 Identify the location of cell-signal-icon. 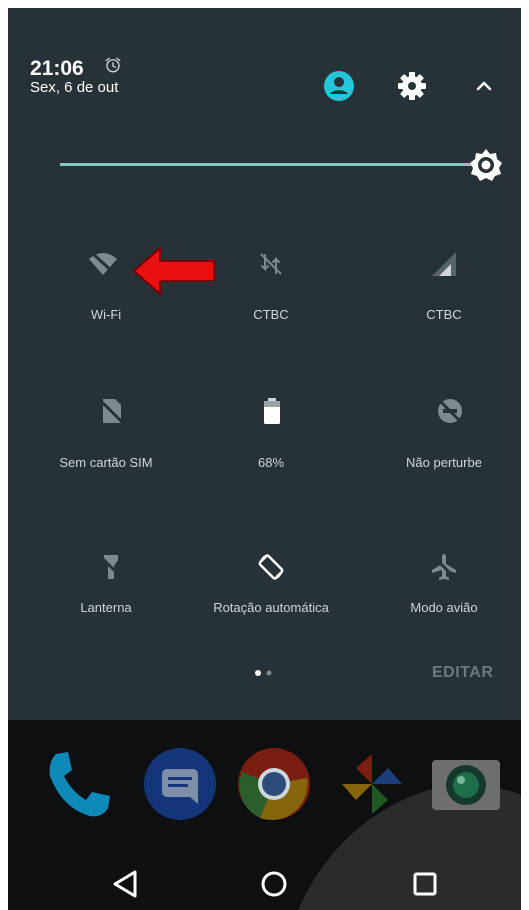
(444, 264).